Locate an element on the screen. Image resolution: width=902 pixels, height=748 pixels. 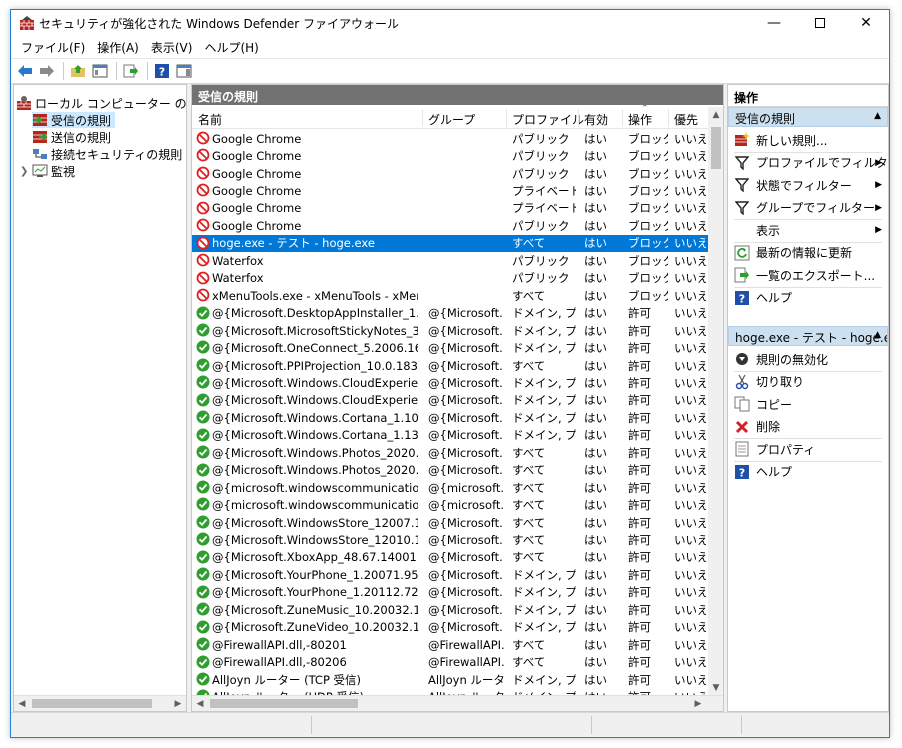
action-item: 最新の情報に更新 is located at coordinates (808, 253).